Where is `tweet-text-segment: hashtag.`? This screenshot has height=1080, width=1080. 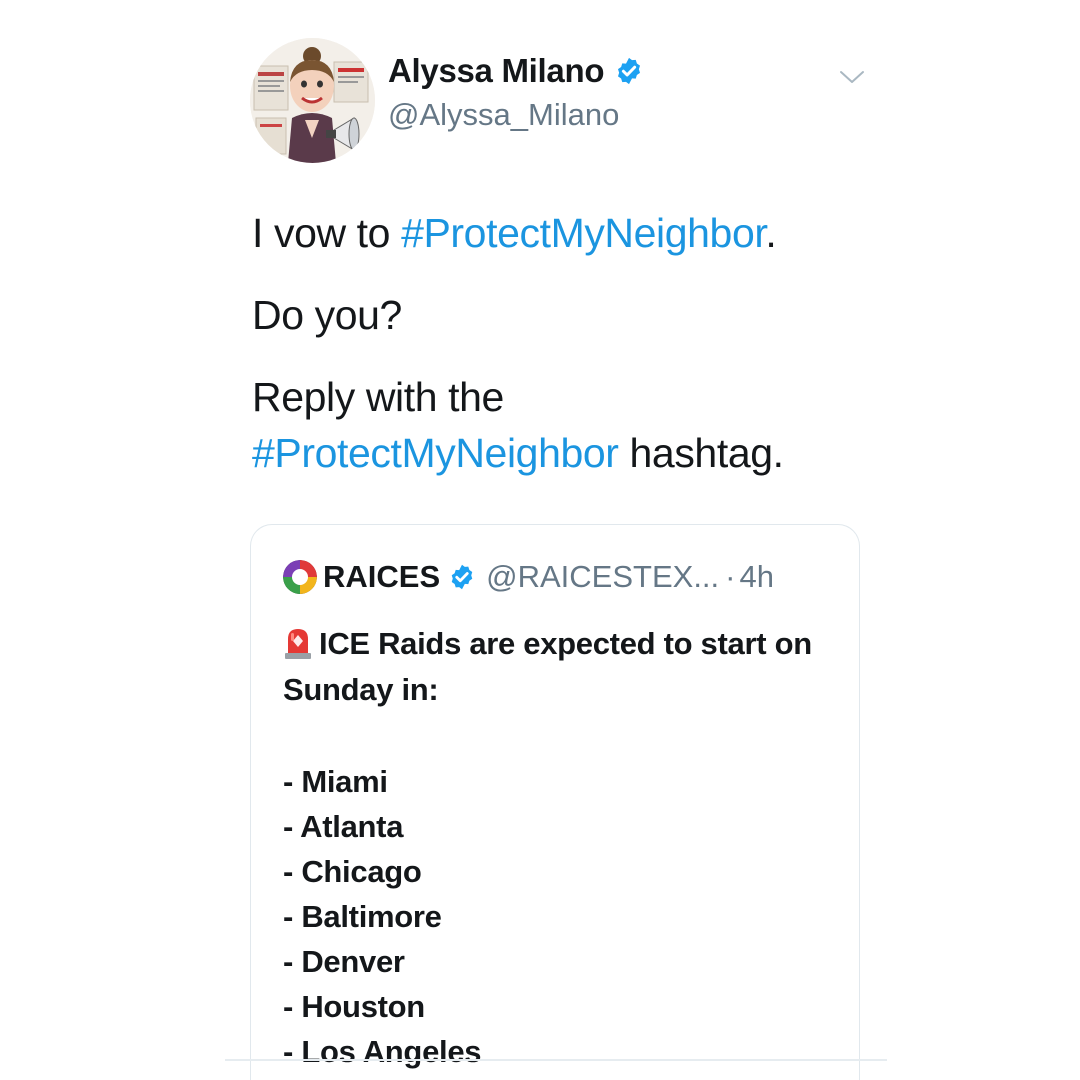
tweet-text-segment: hashtag. is located at coordinates (701, 453).